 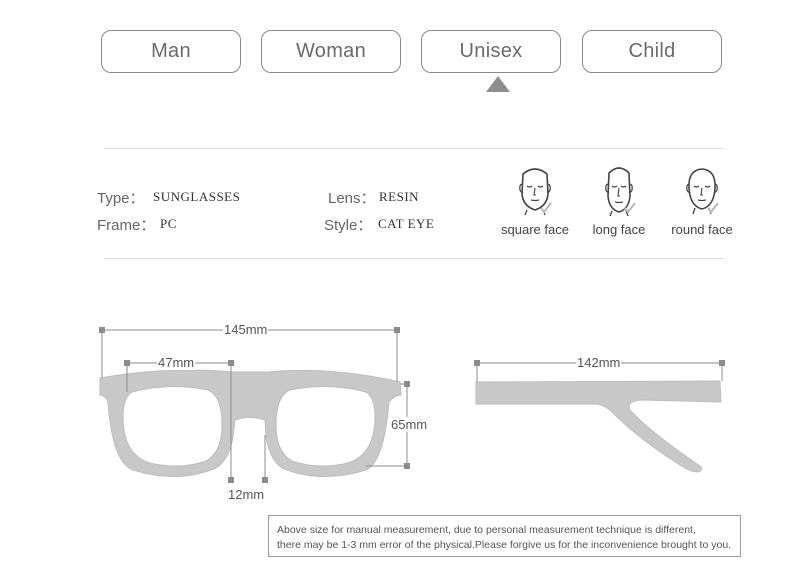 What do you see at coordinates (599, 362) in the screenshot?
I see `dim-temple-length: 142mm` at bounding box center [599, 362].